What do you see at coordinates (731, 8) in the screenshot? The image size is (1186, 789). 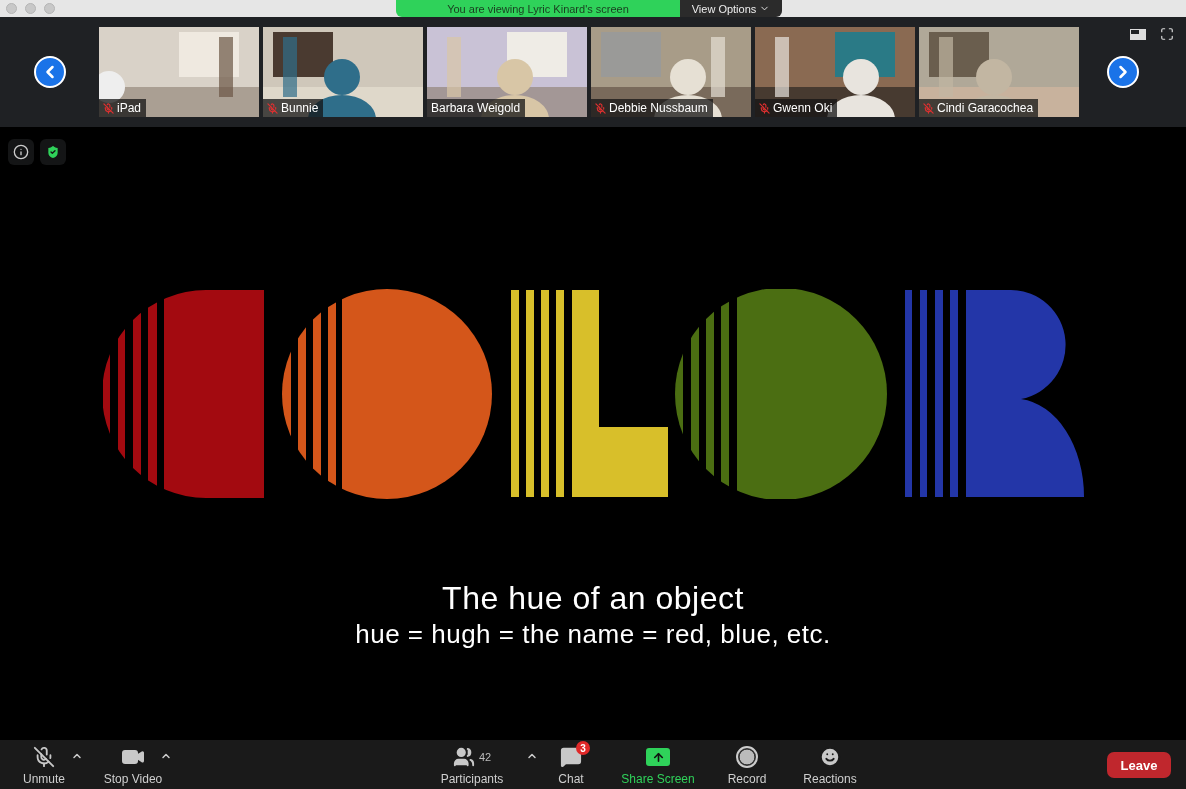 I see `view-options-button: View Options` at bounding box center [731, 8].